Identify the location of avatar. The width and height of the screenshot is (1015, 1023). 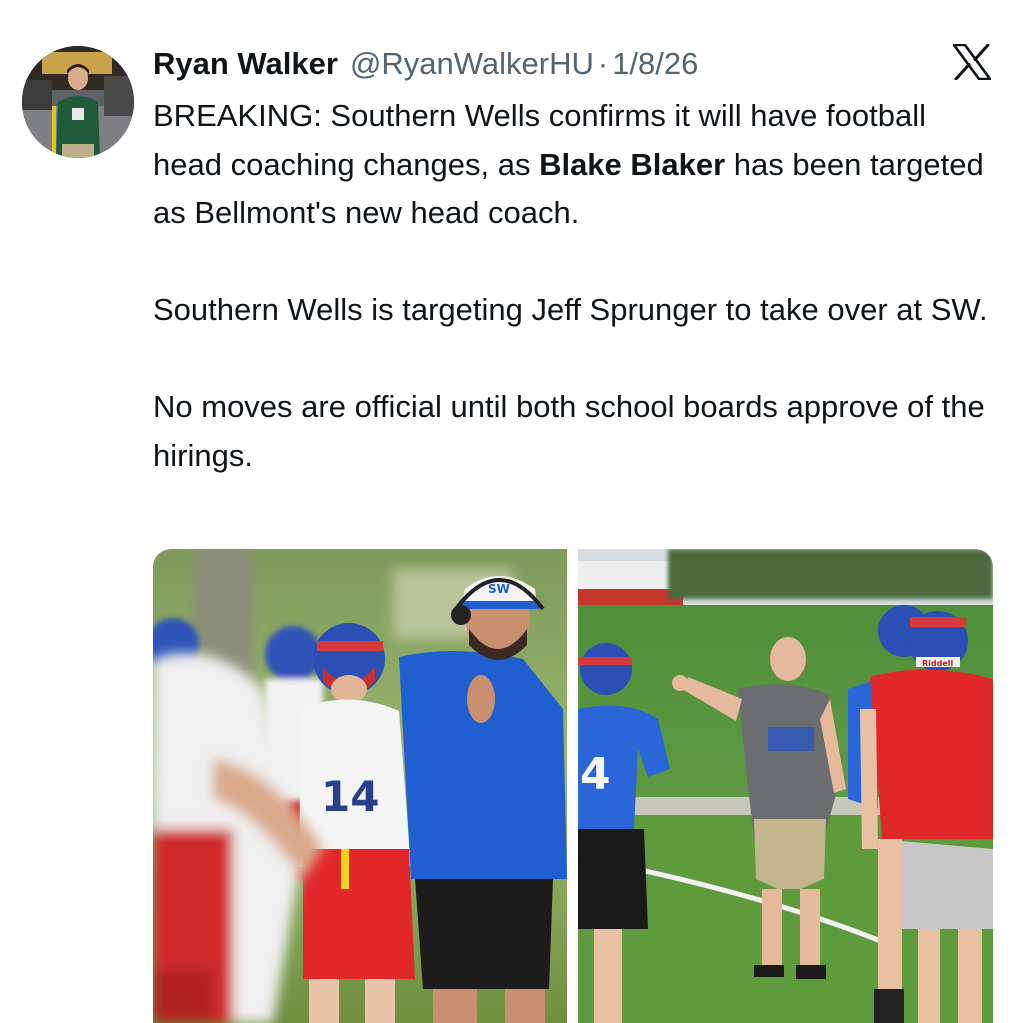
(78, 102).